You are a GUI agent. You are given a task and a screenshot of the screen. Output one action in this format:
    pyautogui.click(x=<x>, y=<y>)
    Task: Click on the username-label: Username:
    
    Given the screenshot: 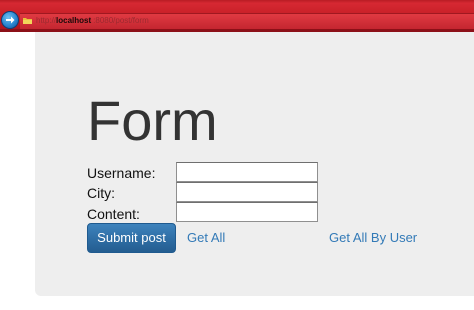 What is the action you would take?
    pyautogui.click(x=121, y=173)
    